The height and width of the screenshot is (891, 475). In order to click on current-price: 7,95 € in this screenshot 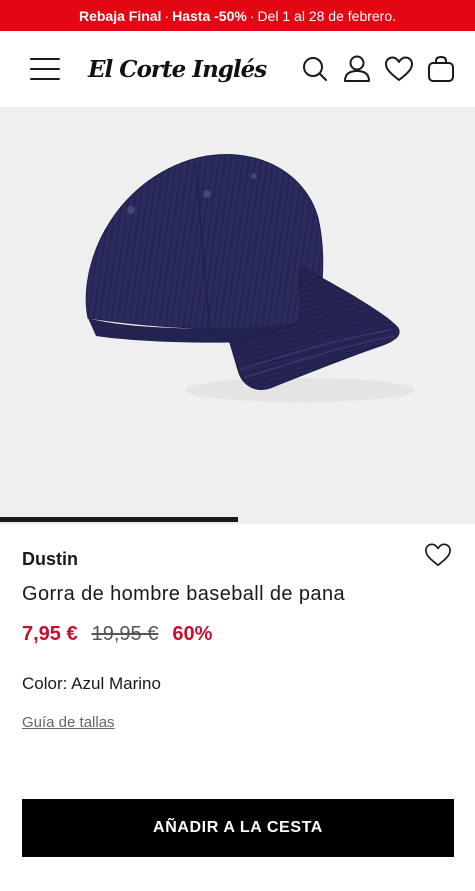, I will do `click(50, 634)`.